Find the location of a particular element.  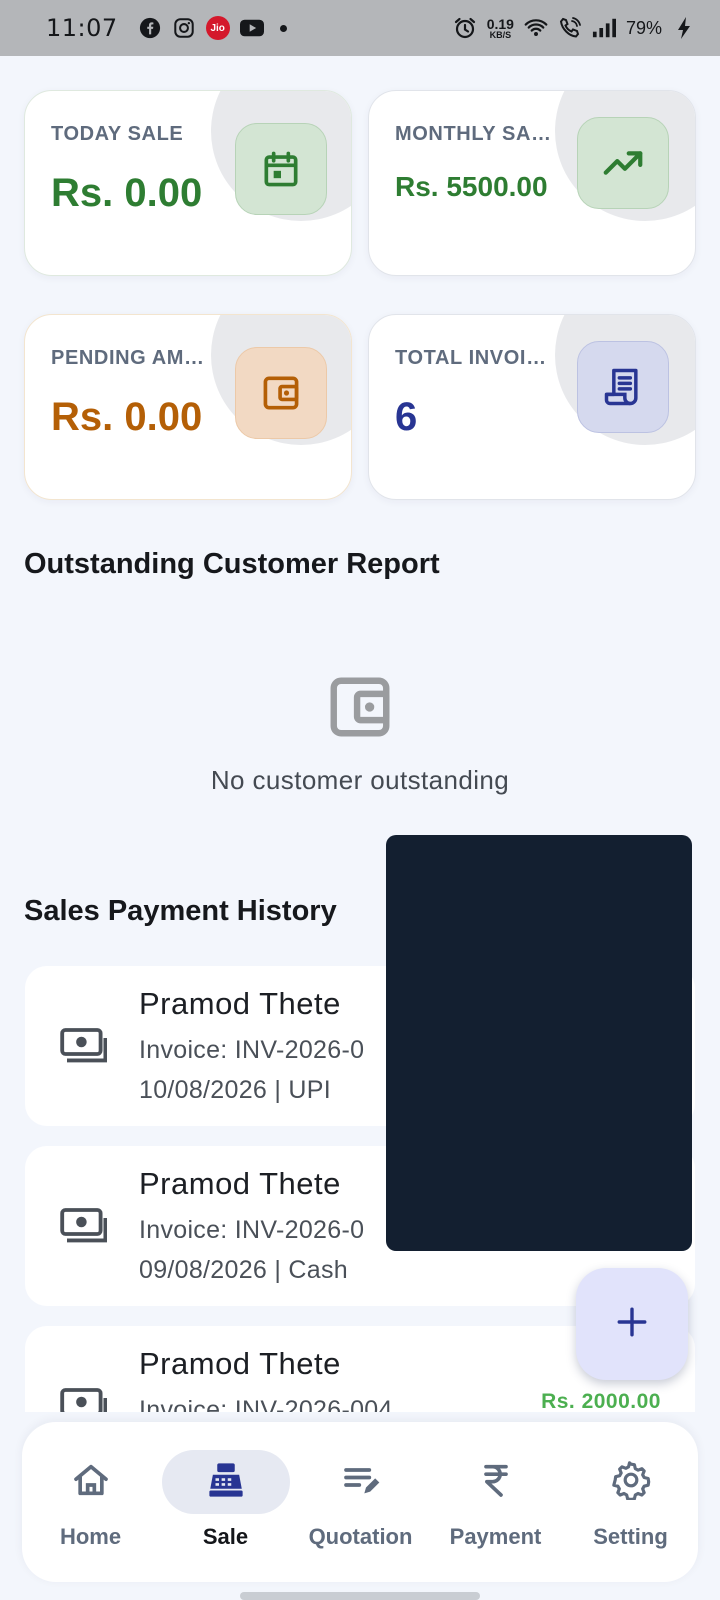

wifi-icon is located at coordinates (536, 28).